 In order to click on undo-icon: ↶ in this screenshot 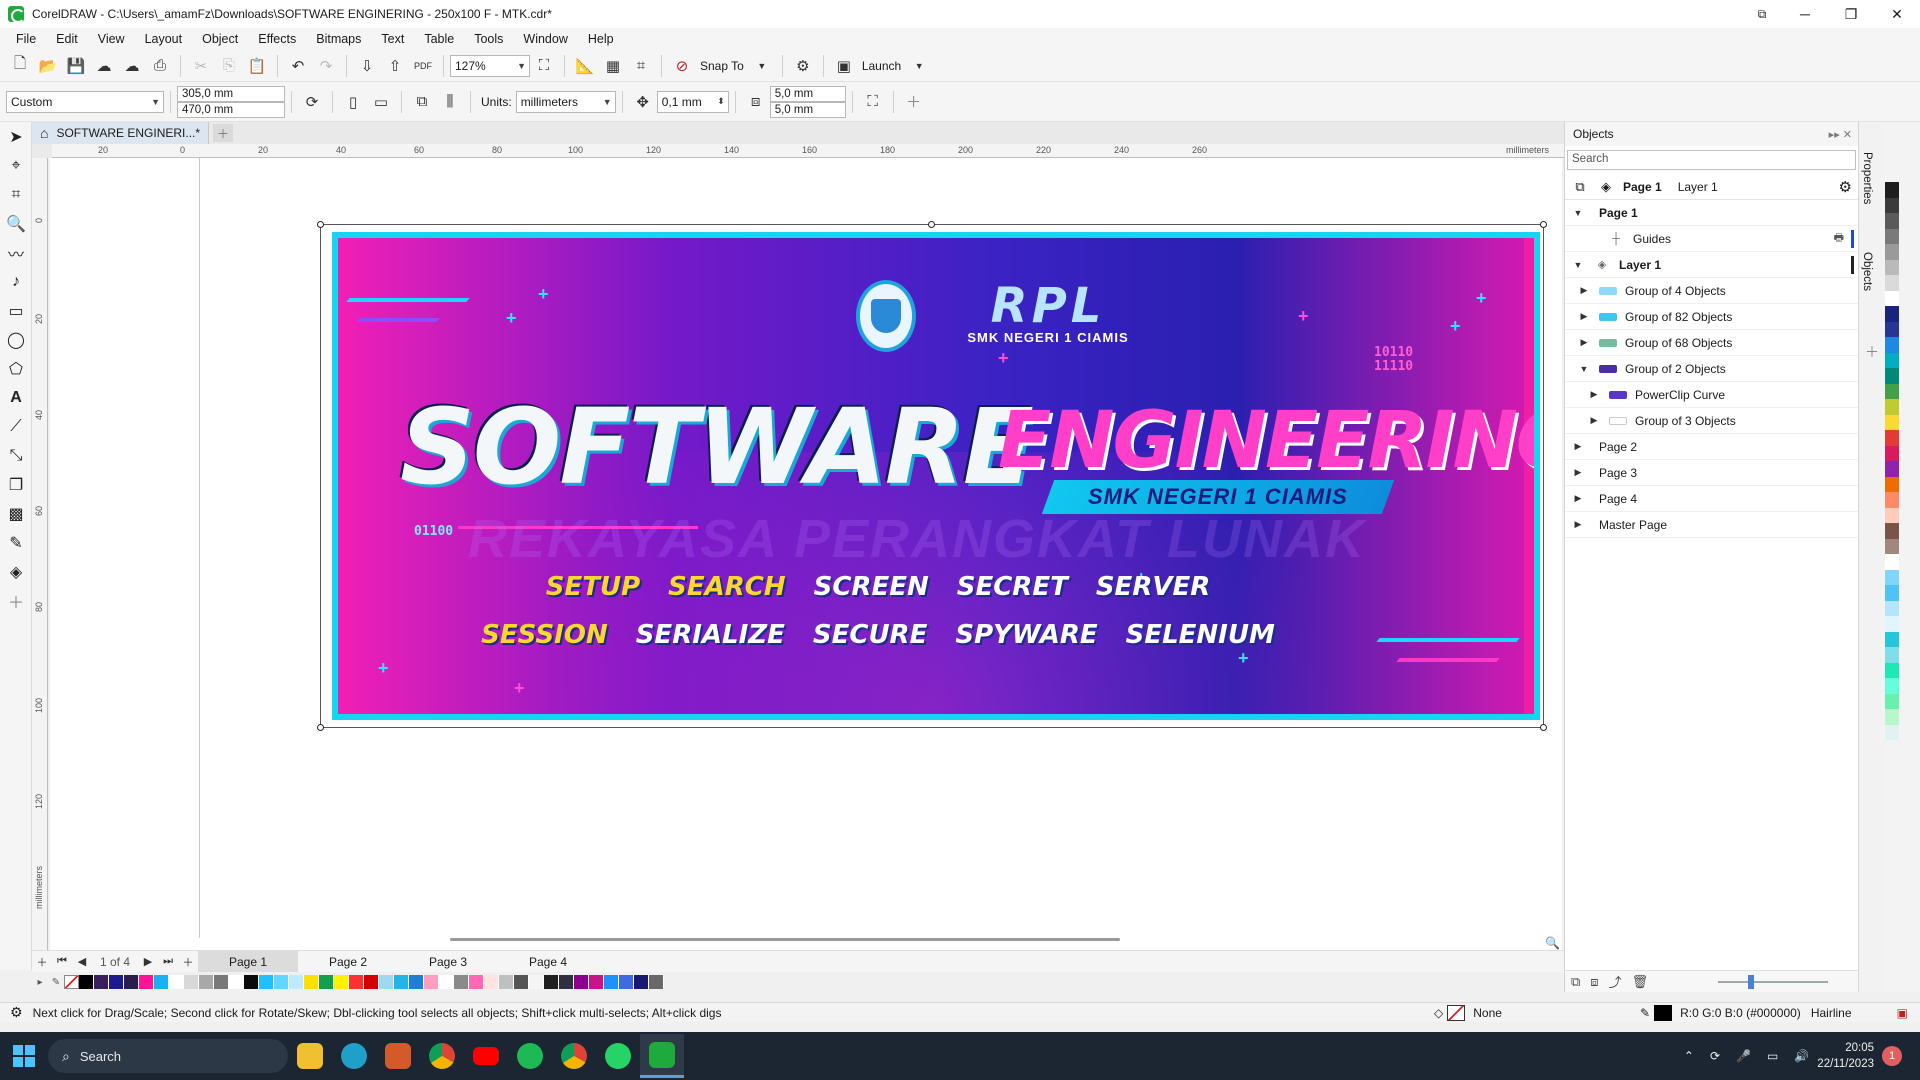, I will do `click(298, 66)`.